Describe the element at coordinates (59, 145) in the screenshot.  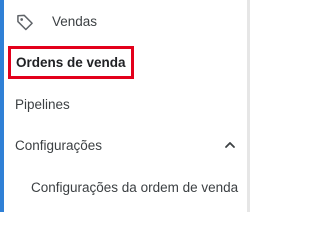
I see `nav-item-configuracoes-label: Configurações` at that location.